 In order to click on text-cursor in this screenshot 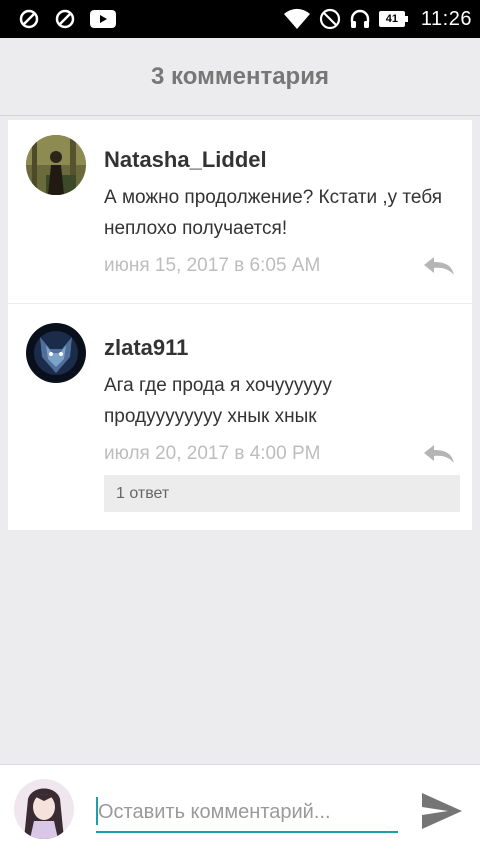, I will do `click(97, 811)`.